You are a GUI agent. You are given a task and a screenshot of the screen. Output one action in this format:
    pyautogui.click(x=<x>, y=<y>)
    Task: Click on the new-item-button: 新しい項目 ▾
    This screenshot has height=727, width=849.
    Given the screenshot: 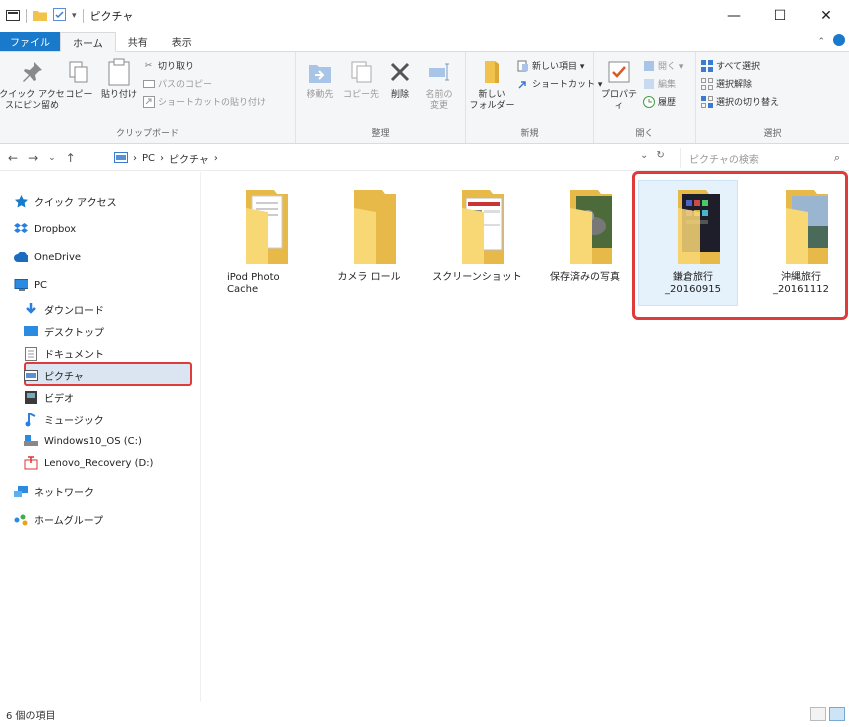 What is the action you would take?
    pyautogui.click(x=559, y=65)
    